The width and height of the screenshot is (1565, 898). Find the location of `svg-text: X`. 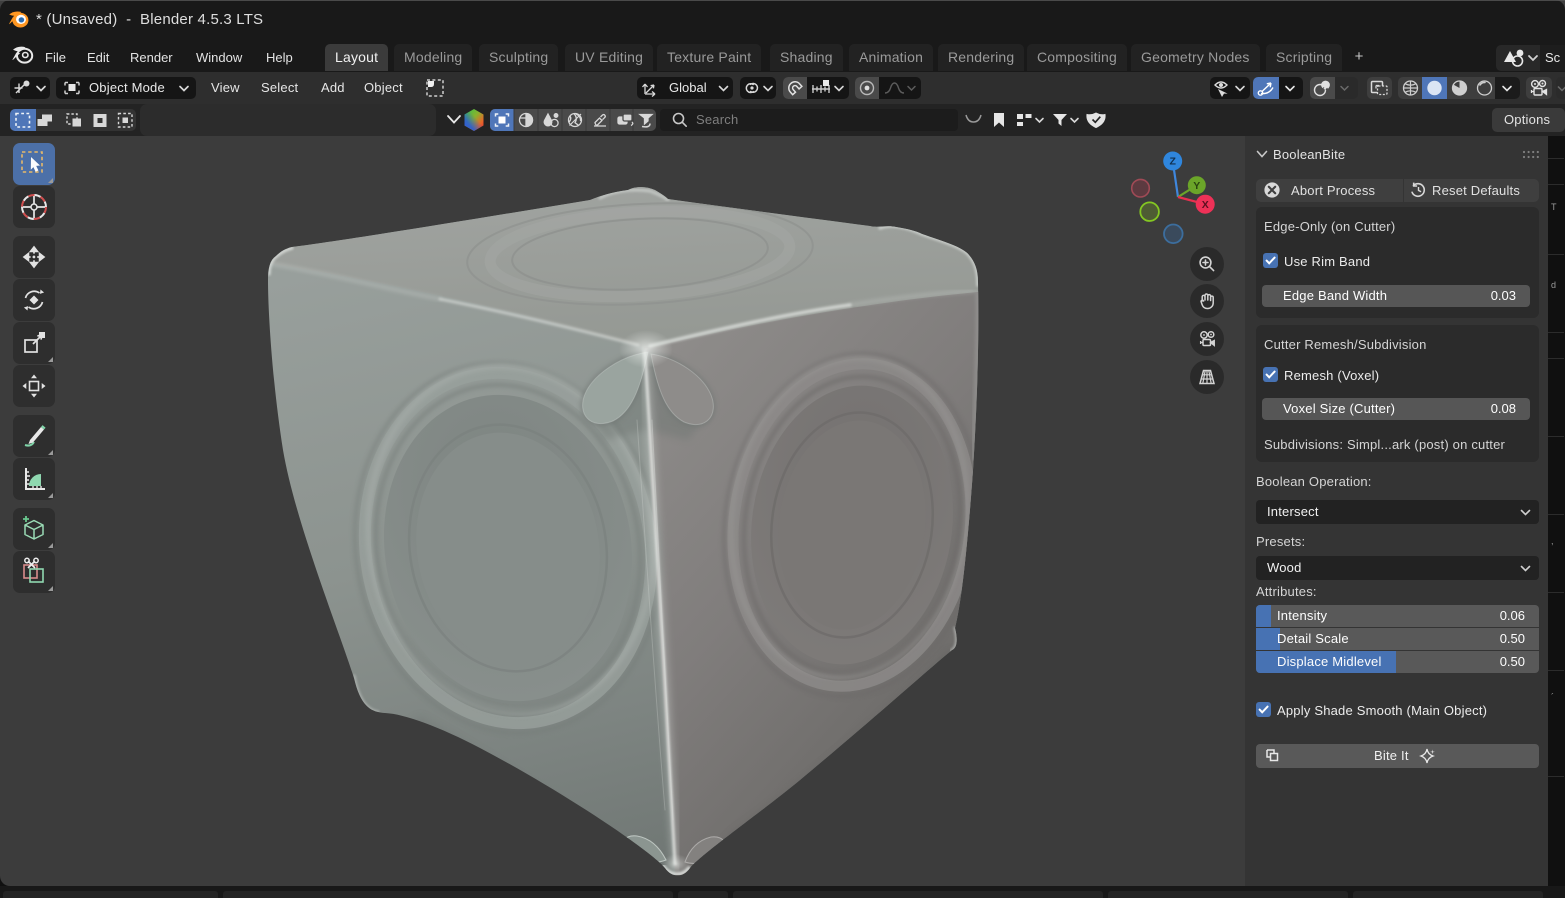

svg-text: X is located at coordinates (1205, 205).